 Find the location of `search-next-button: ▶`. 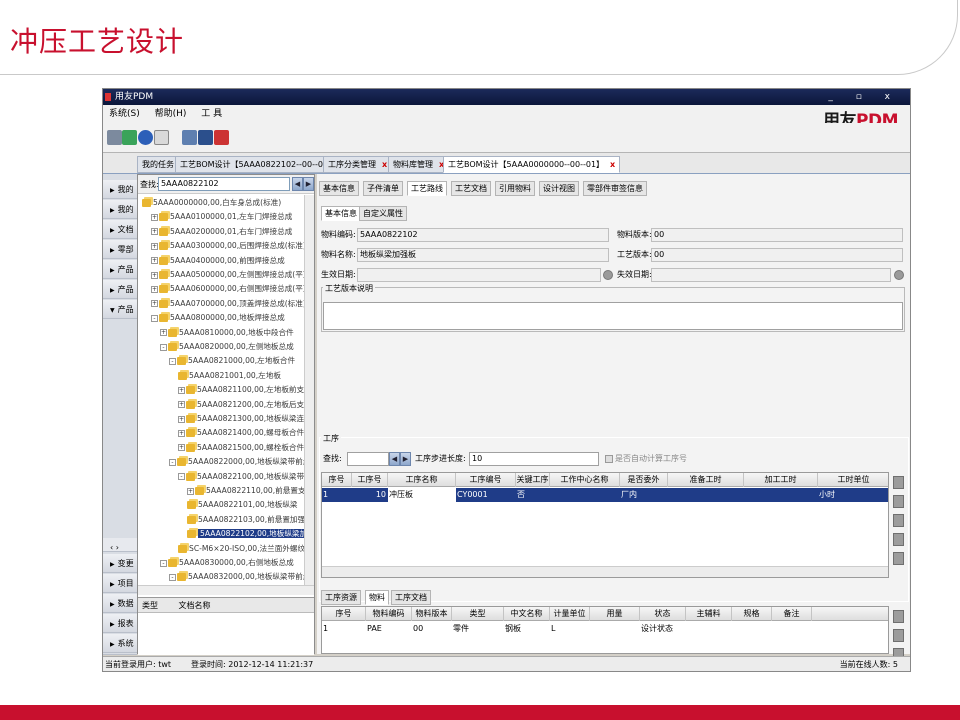

search-next-button: ▶ is located at coordinates (308, 184).